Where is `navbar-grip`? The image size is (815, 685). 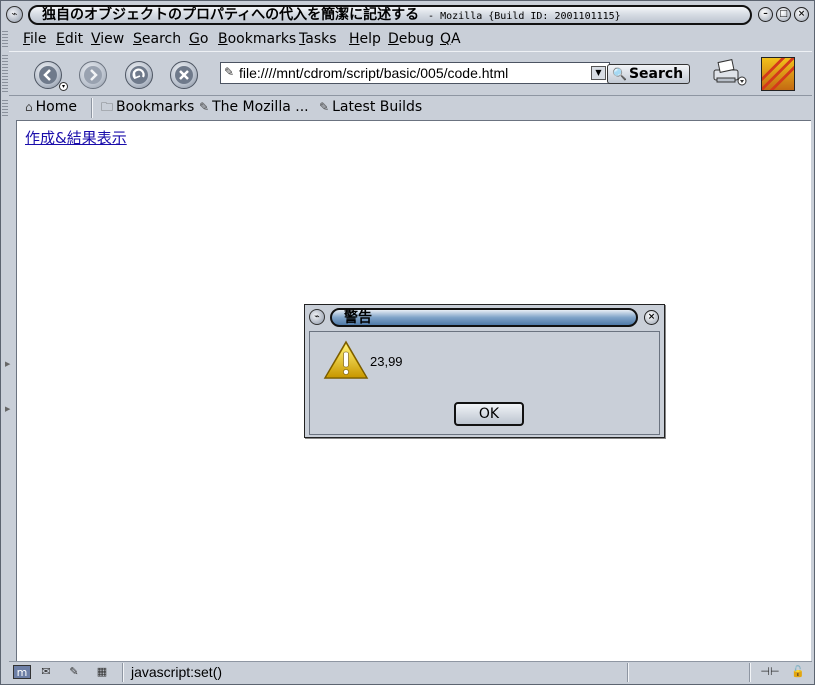
navbar-grip is located at coordinates (5, 74).